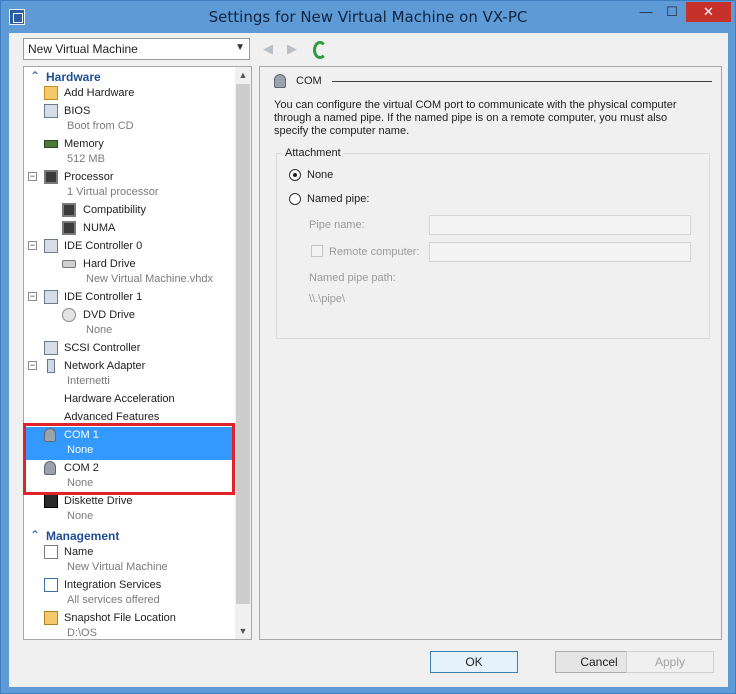 The image size is (736, 694). I want to click on diskette-icon, so click(51, 501).